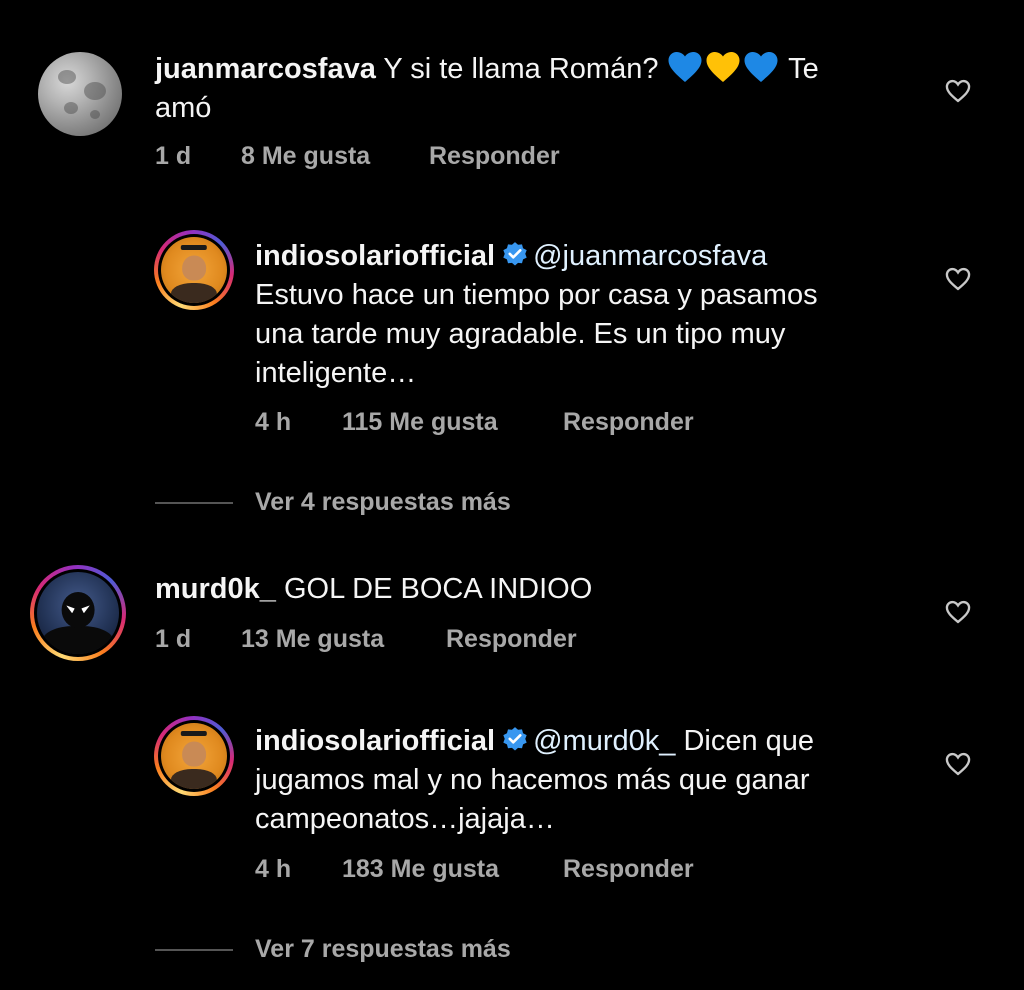 This screenshot has height=990, width=1024. Describe the element at coordinates (80, 94) in the screenshot. I see `avatar-juanmarcosfava` at that location.